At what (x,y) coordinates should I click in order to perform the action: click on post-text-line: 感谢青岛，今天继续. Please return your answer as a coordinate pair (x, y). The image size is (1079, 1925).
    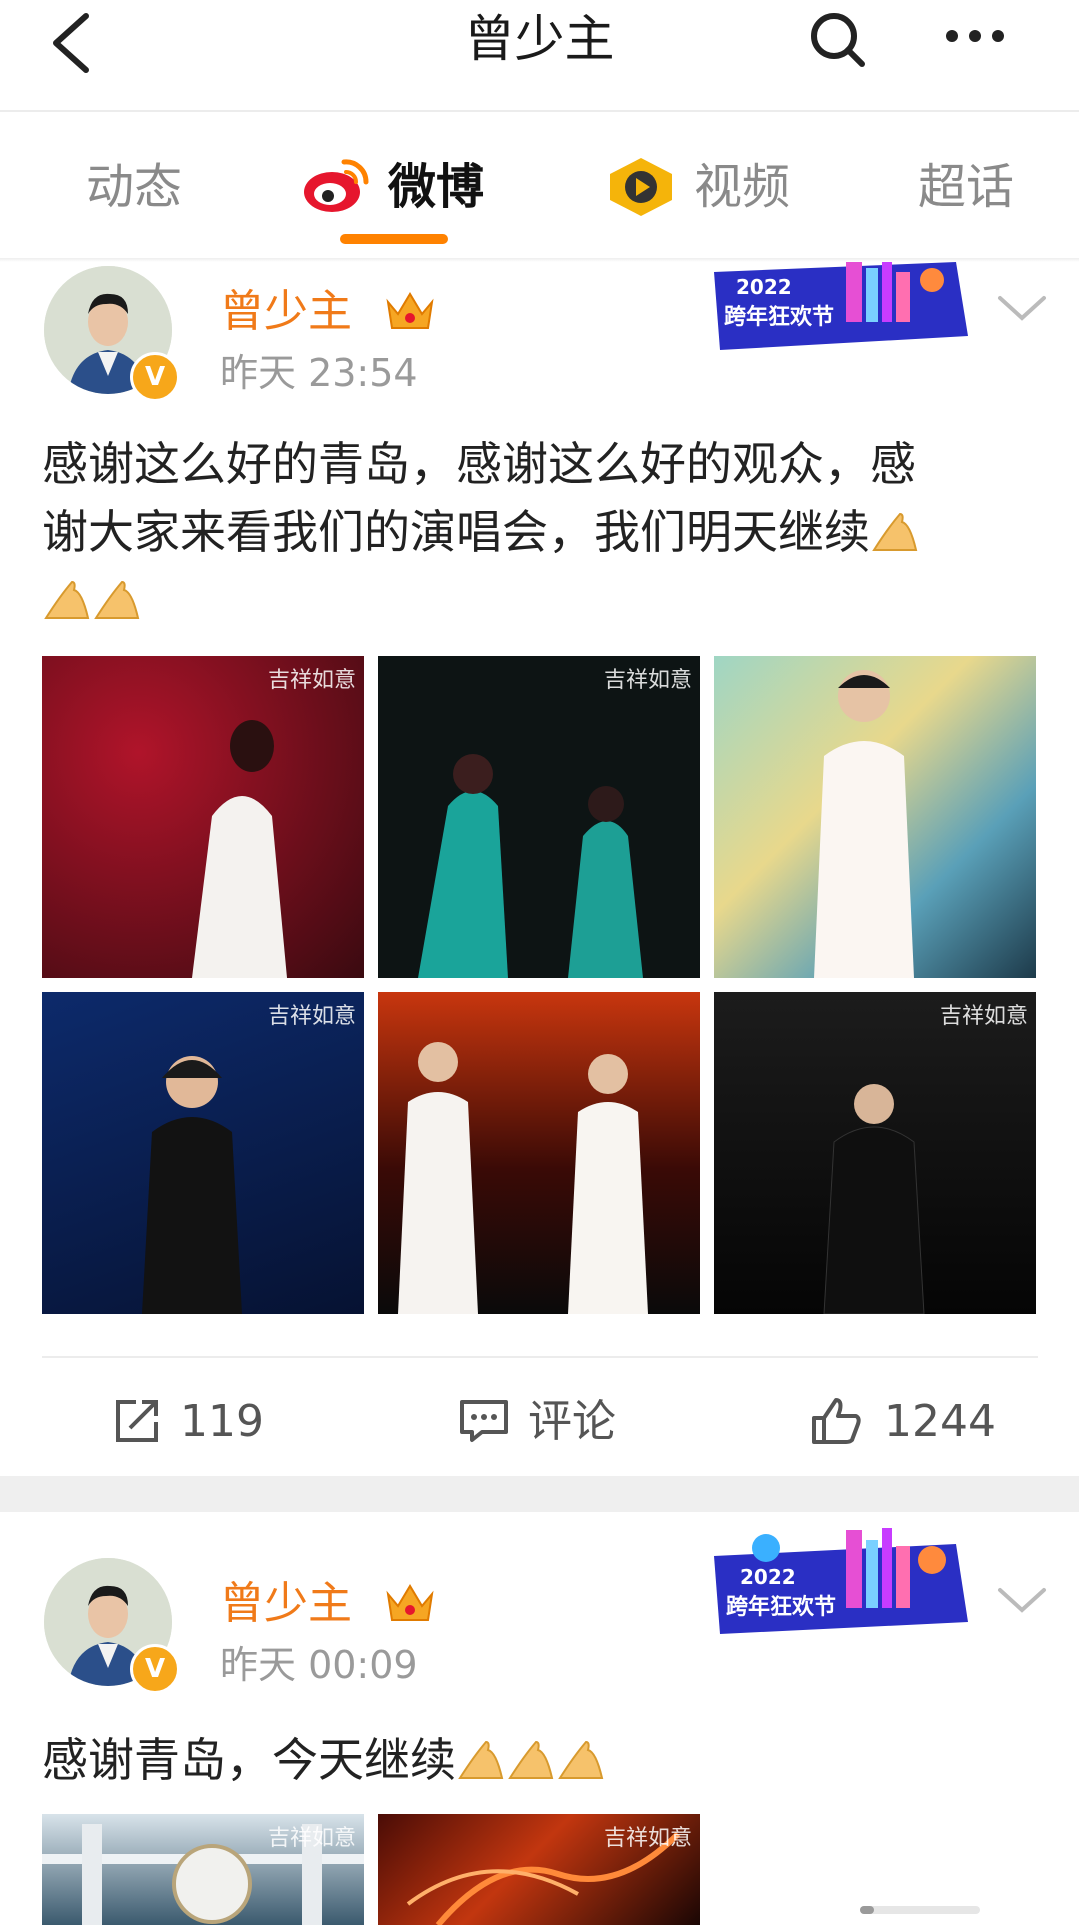
    Looking at the image, I should click on (249, 1760).